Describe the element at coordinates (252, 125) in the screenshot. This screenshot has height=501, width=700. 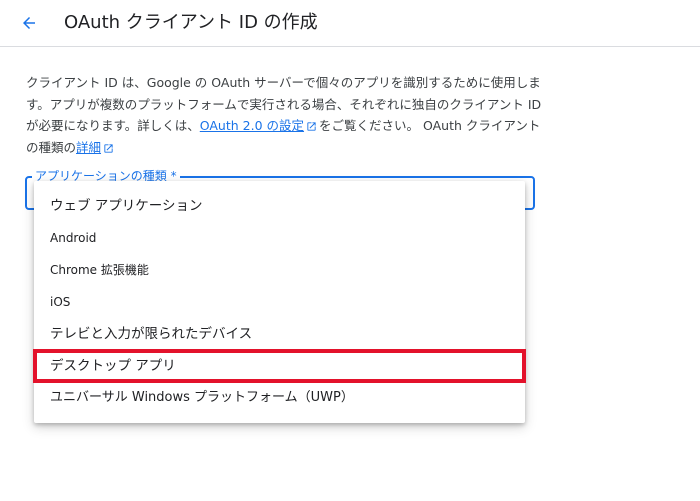
I see `oauth-settings-link: OAuth 2.0 の設定` at that location.